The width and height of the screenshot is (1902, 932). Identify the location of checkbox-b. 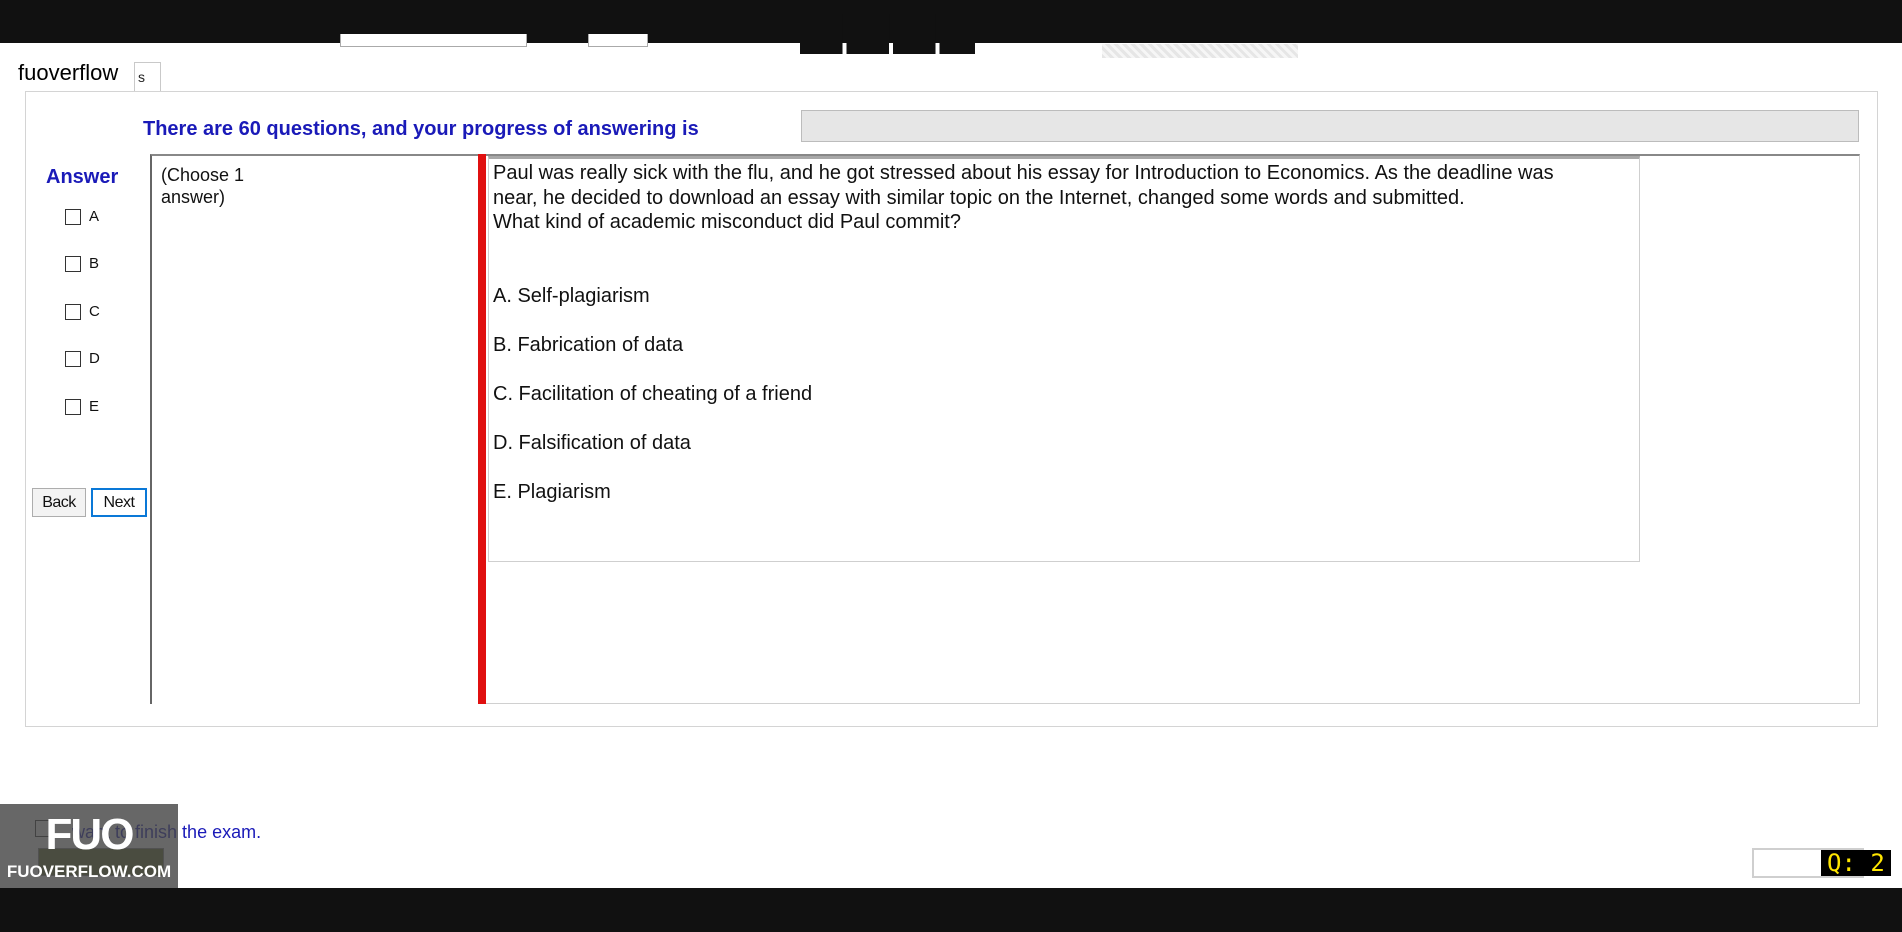
(73, 263).